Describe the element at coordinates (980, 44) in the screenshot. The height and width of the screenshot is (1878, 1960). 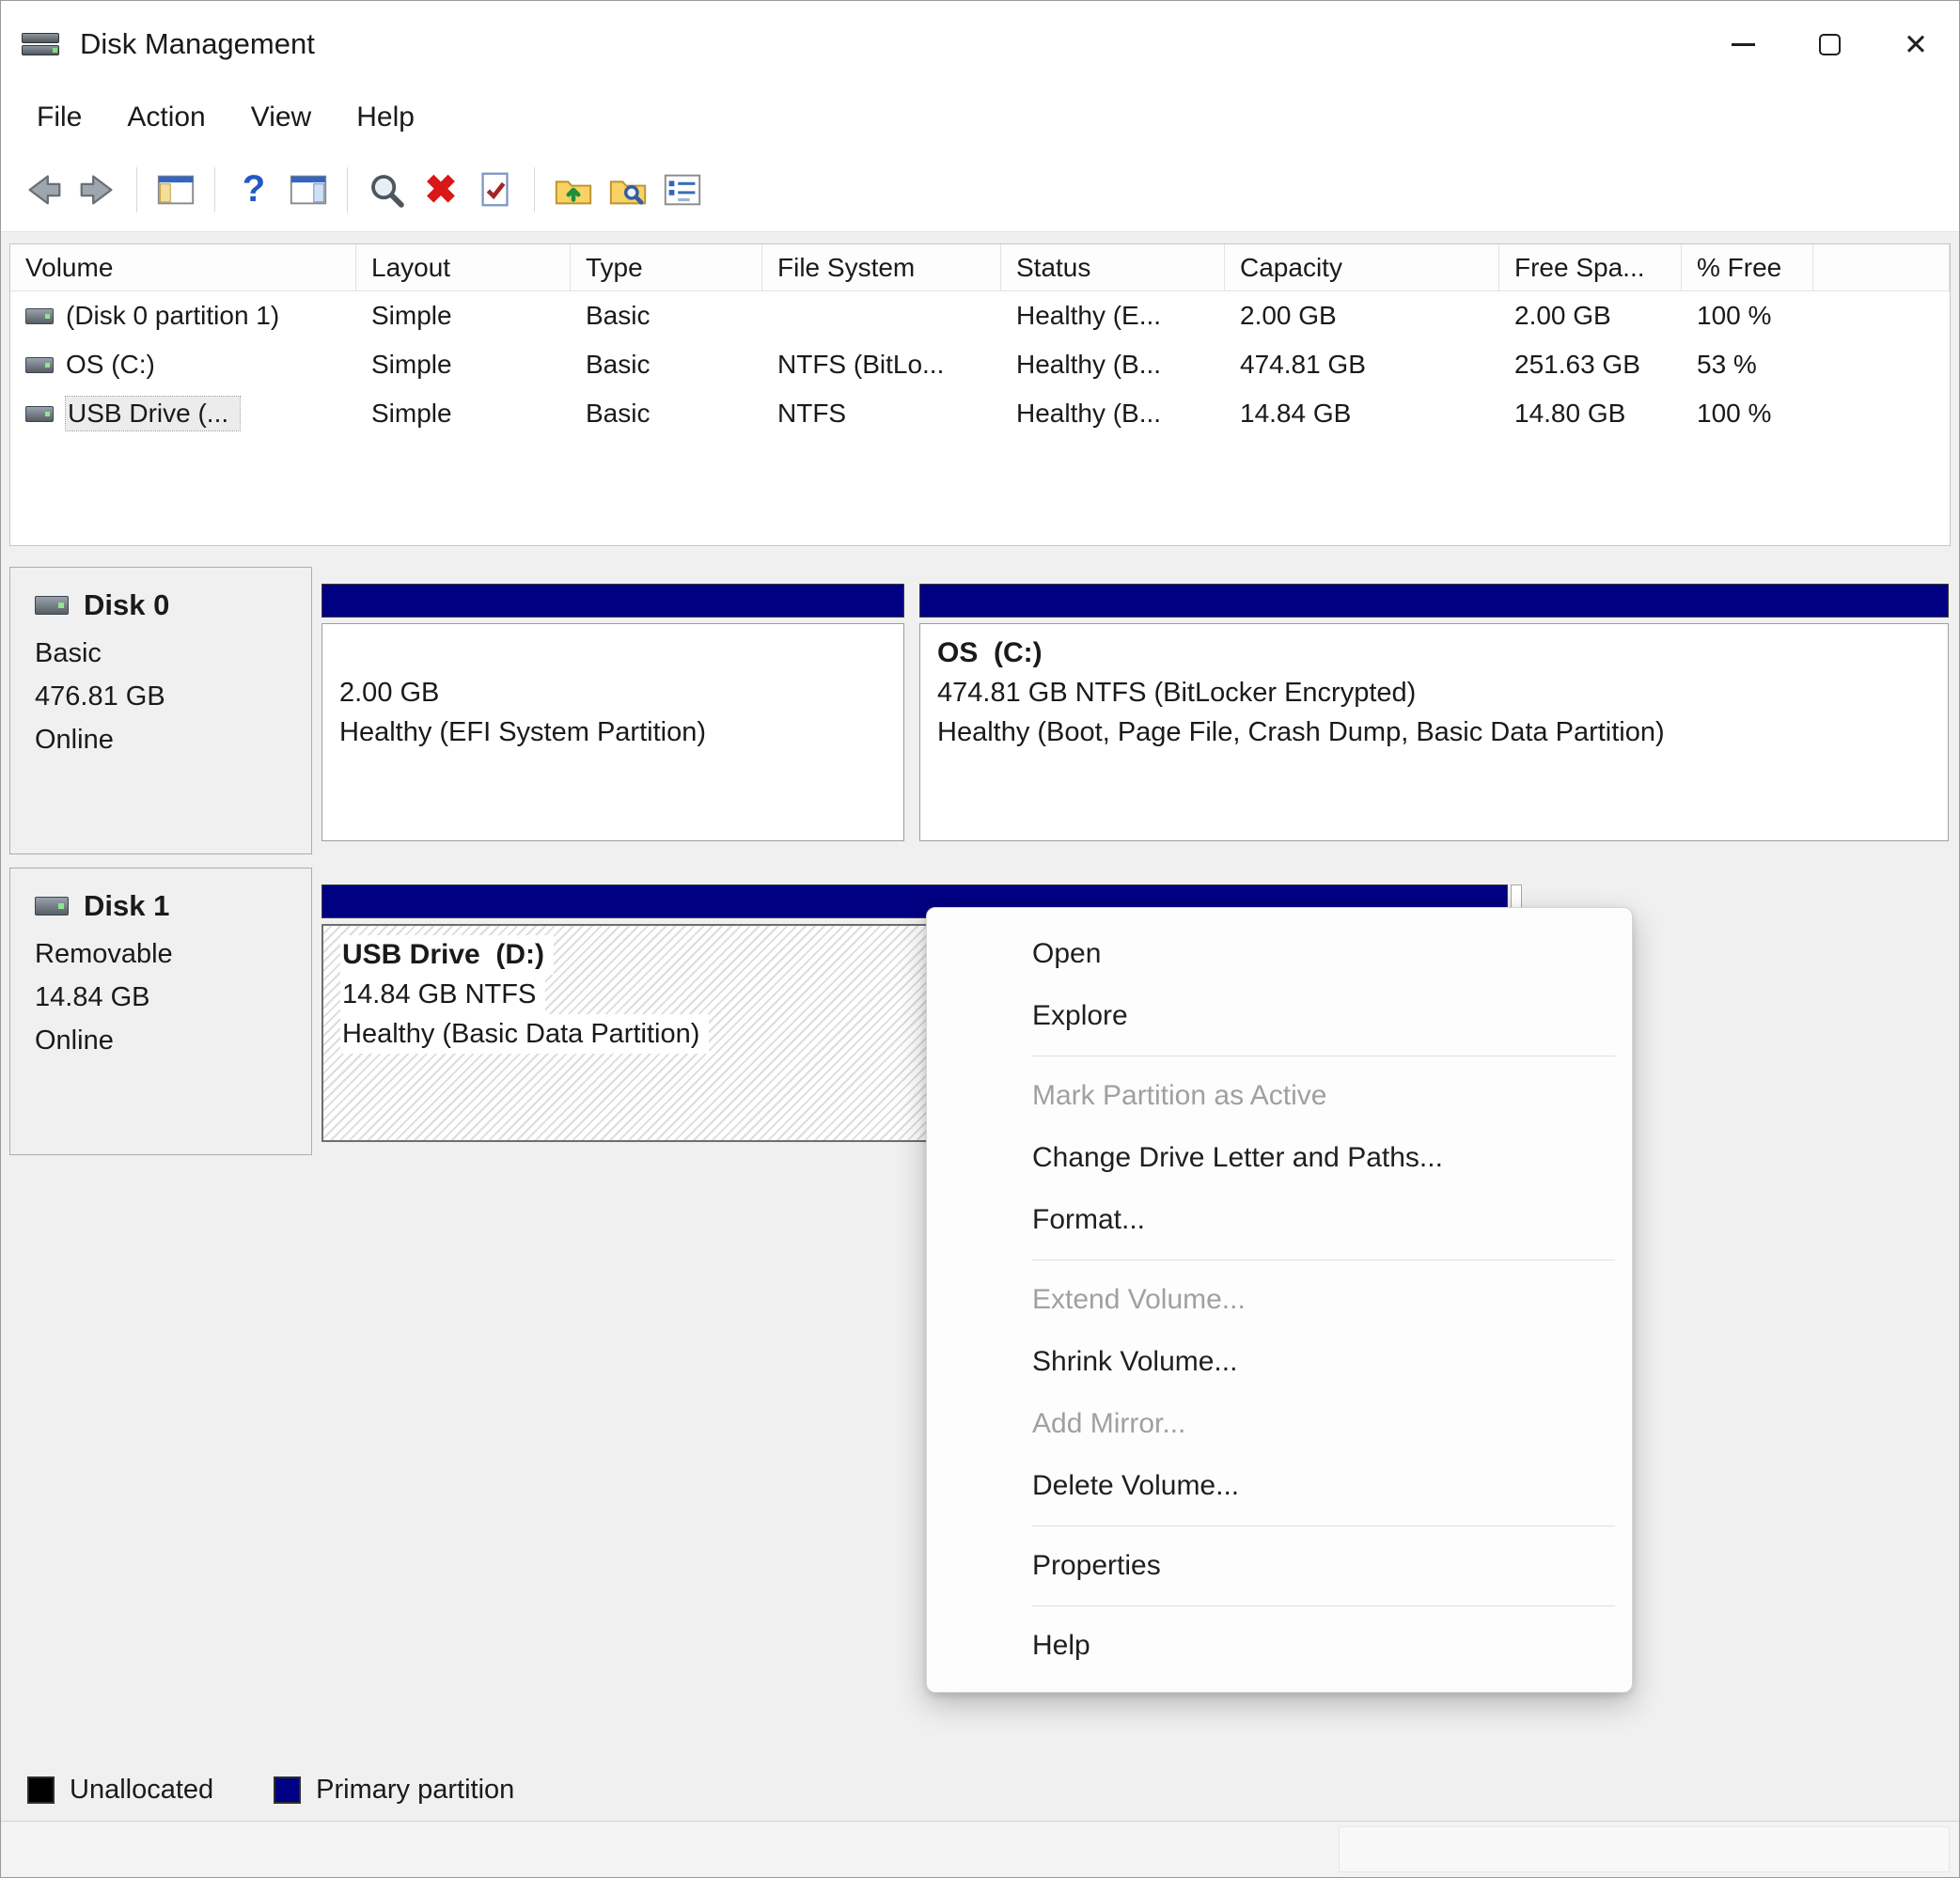
I see `title-bar: Disk Management ✕` at that location.